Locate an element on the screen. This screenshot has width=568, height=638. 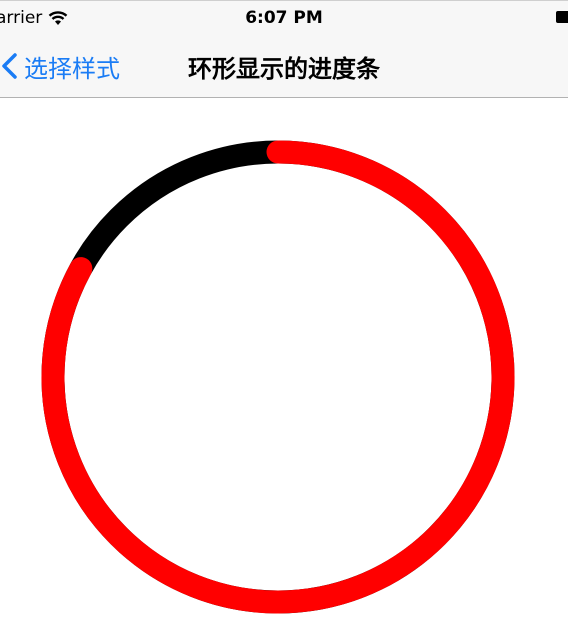
page-title: 环形显示的进度条 is located at coordinates (284, 68).